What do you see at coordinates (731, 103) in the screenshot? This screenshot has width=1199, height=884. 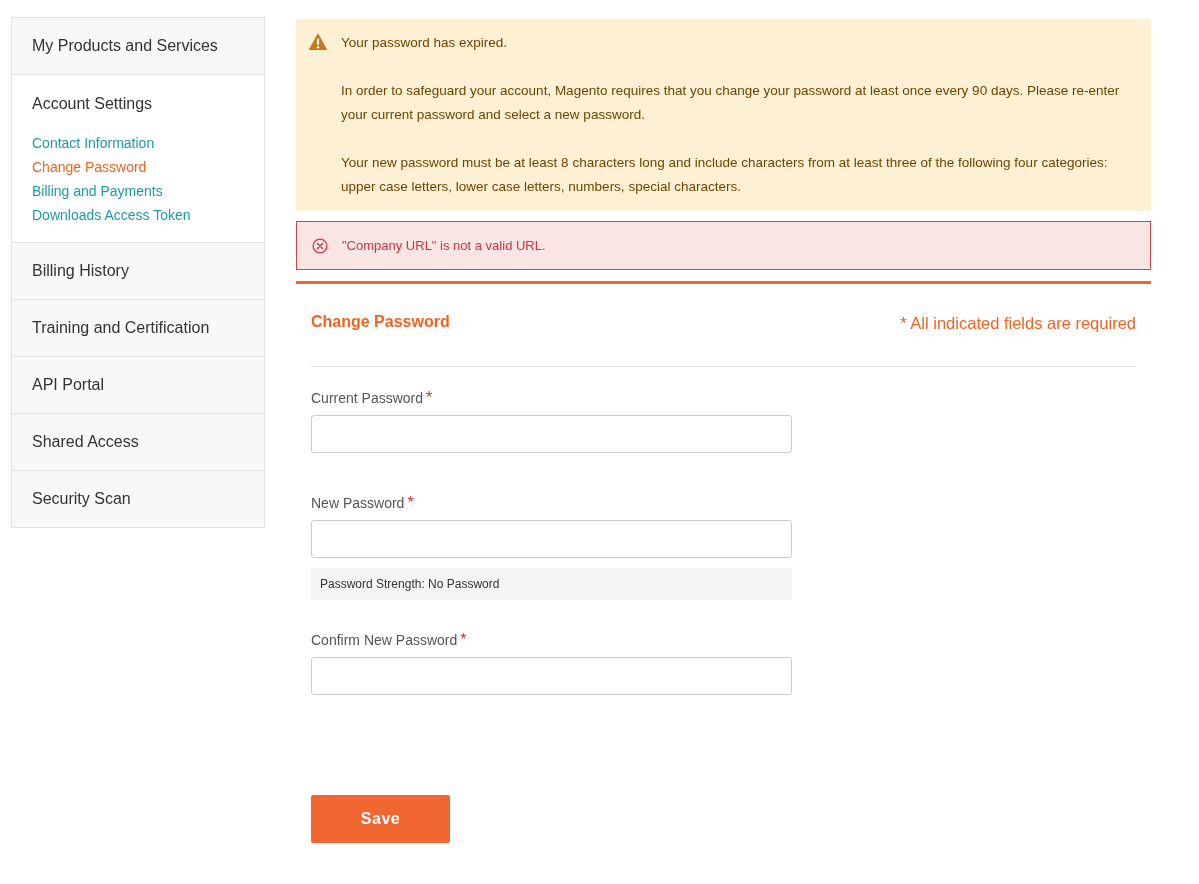 I see `warning-text: In order to safeguard your account, Magento requires that you change your password at least once every 90 days. Please re-enter your current password and select a new password.` at bounding box center [731, 103].